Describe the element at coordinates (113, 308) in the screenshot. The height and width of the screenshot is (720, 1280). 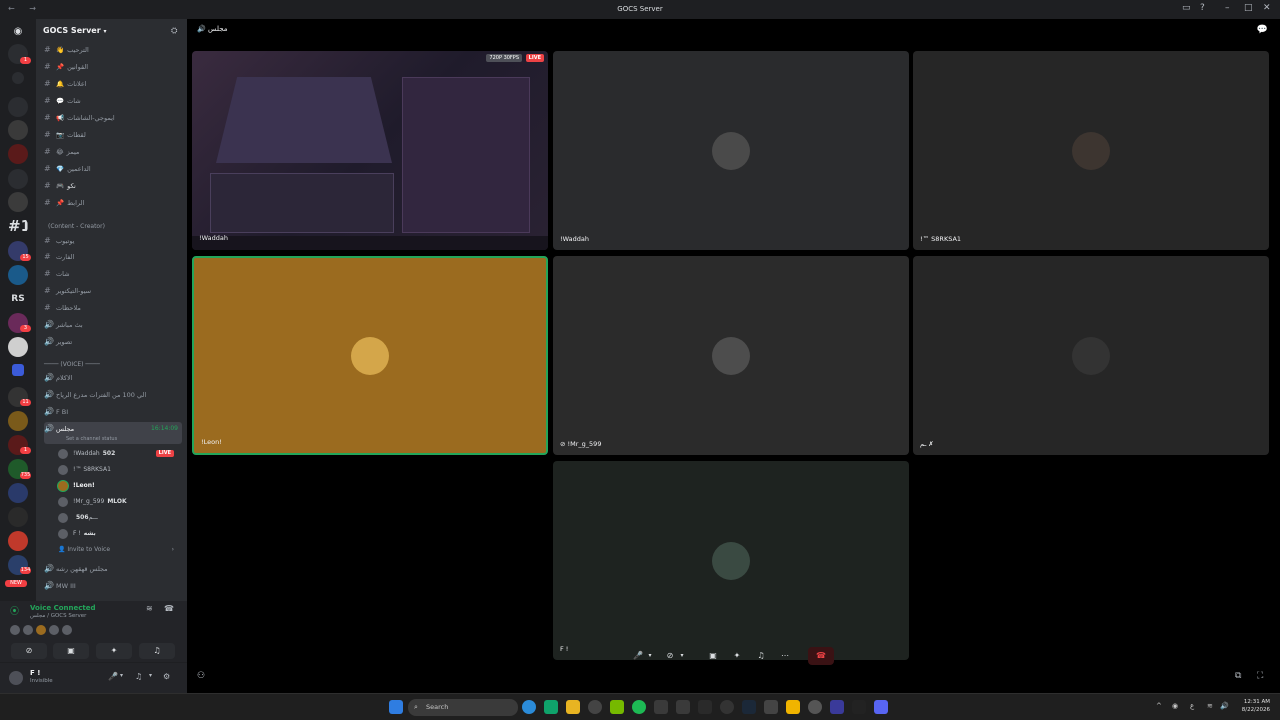
I see `channel-item: # ملاحظات` at that location.